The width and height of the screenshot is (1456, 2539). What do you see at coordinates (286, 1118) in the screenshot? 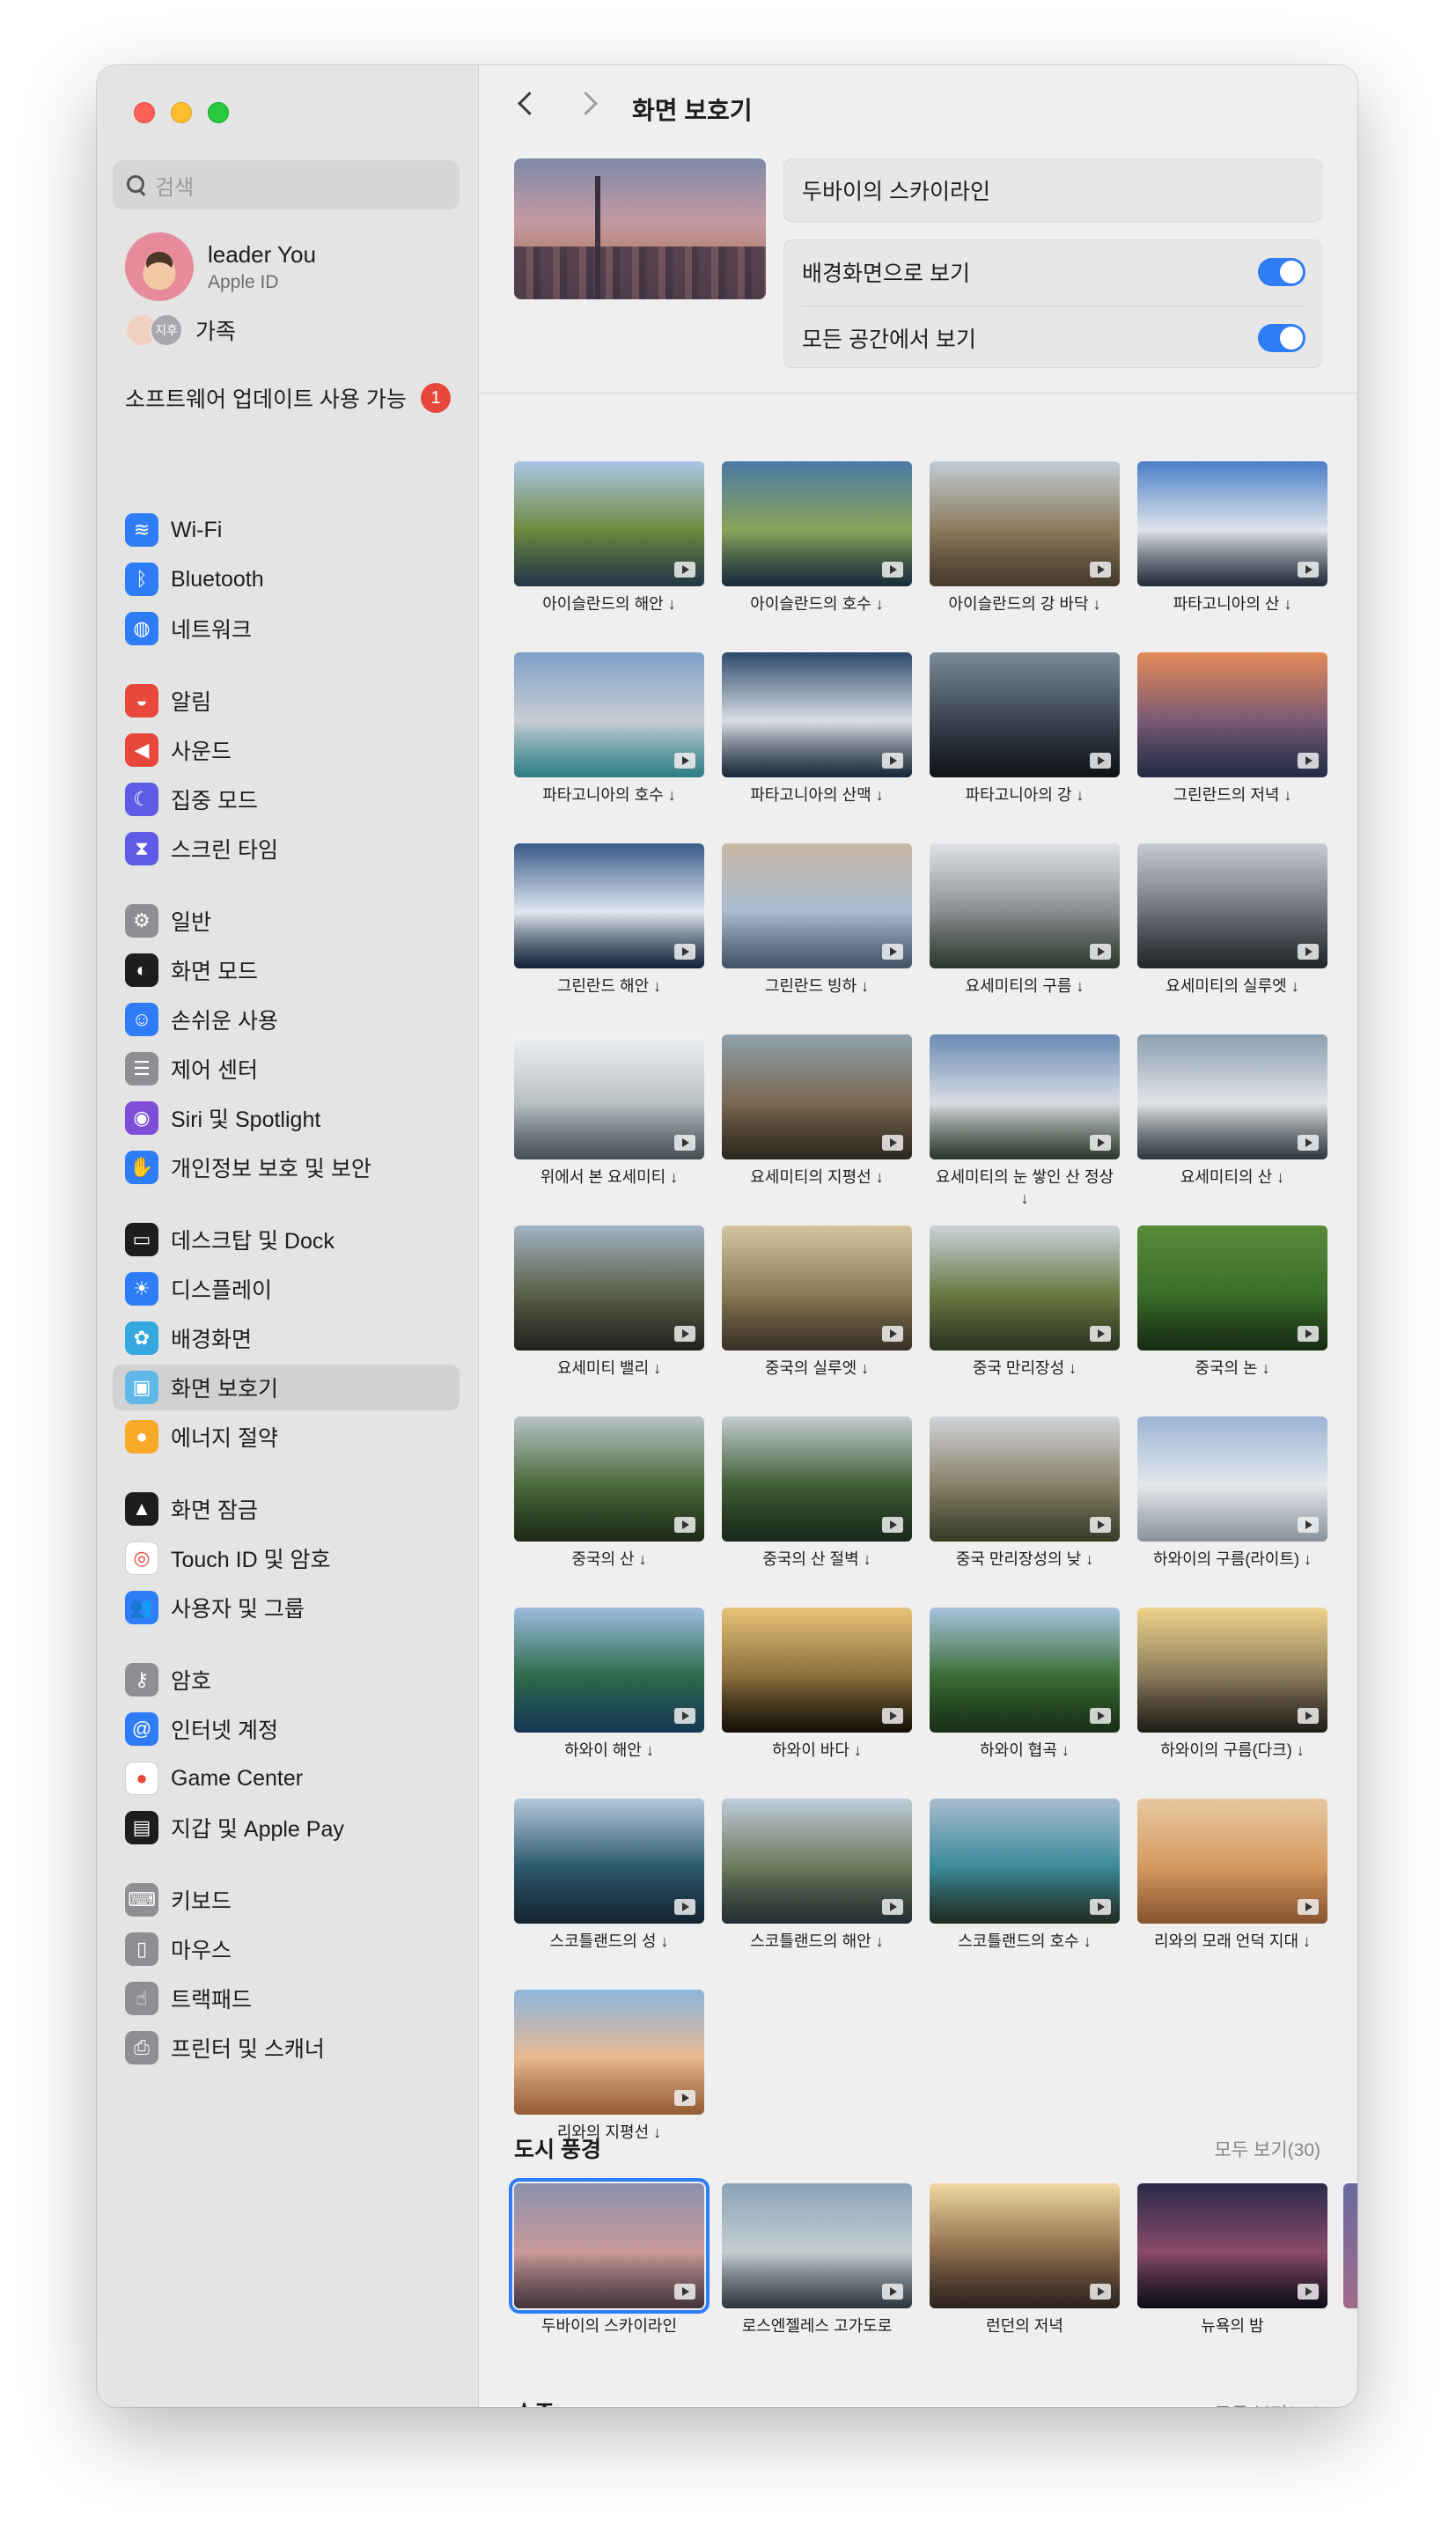
I see `sidebar-item-11: ◉ Siri 및 Spotlight` at bounding box center [286, 1118].